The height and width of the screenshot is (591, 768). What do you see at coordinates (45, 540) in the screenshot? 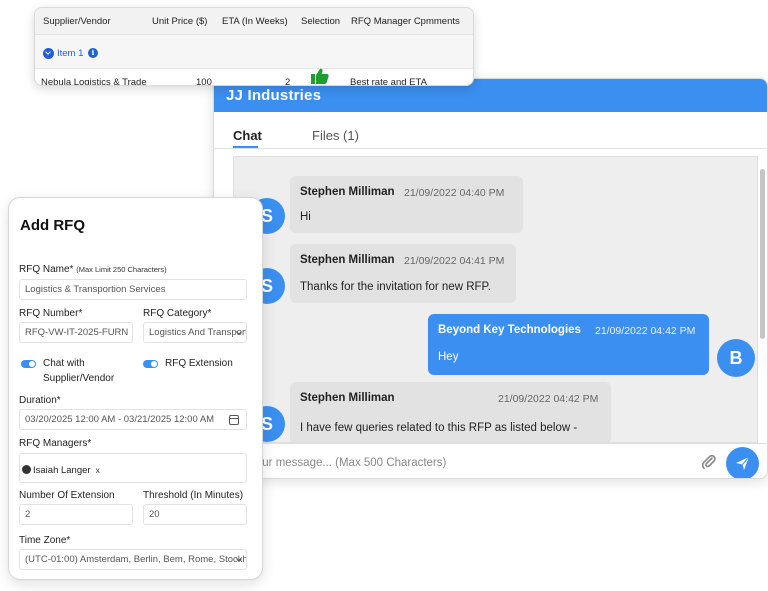
I see `timezone-label: Time Zone*` at bounding box center [45, 540].